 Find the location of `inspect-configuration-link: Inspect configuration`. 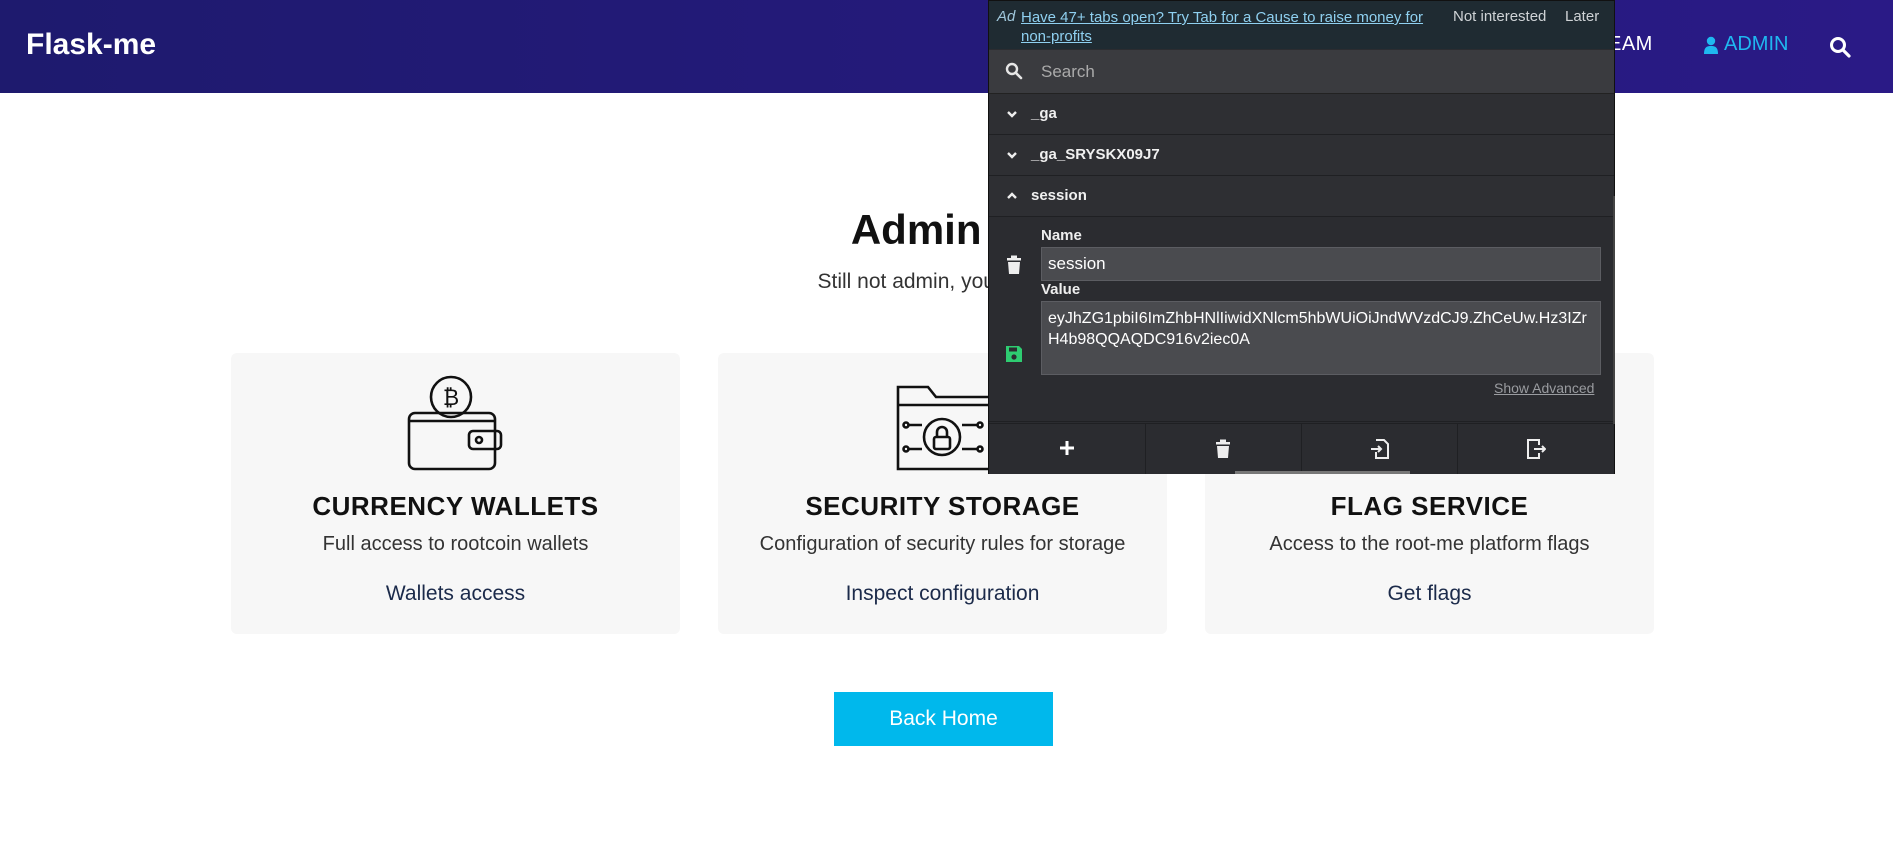

inspect-configuration-link: Inspect configuration is located at coordinates (942, 594).